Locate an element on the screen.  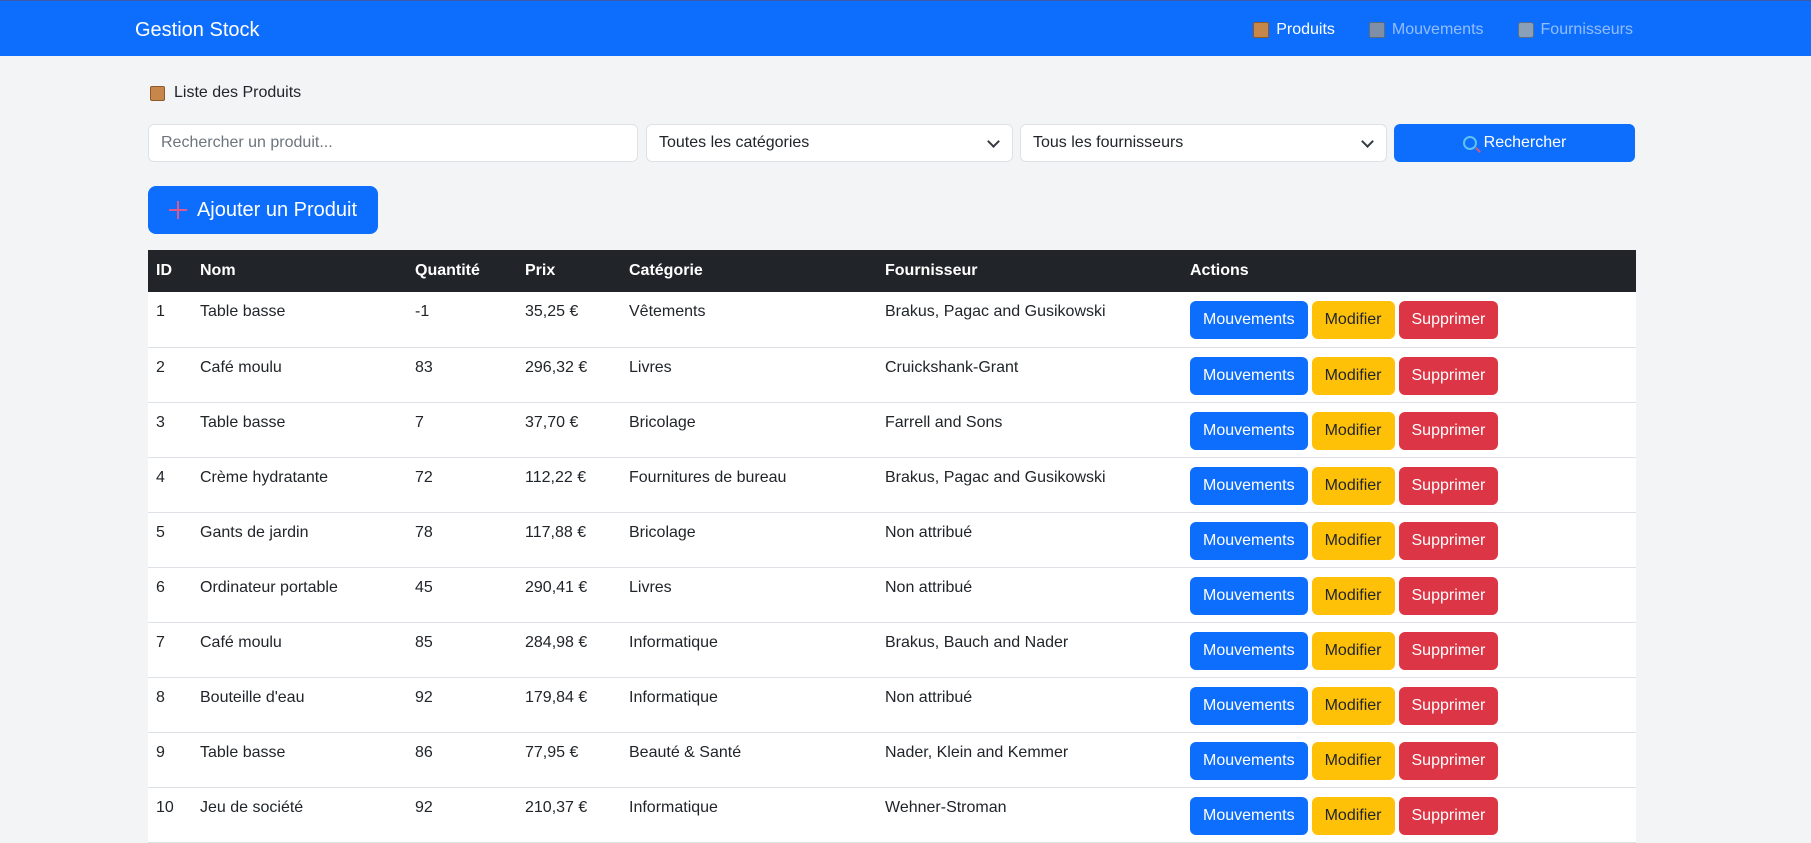
add-product-button: Ajouter un Produit is located at coordinates (263, 210).